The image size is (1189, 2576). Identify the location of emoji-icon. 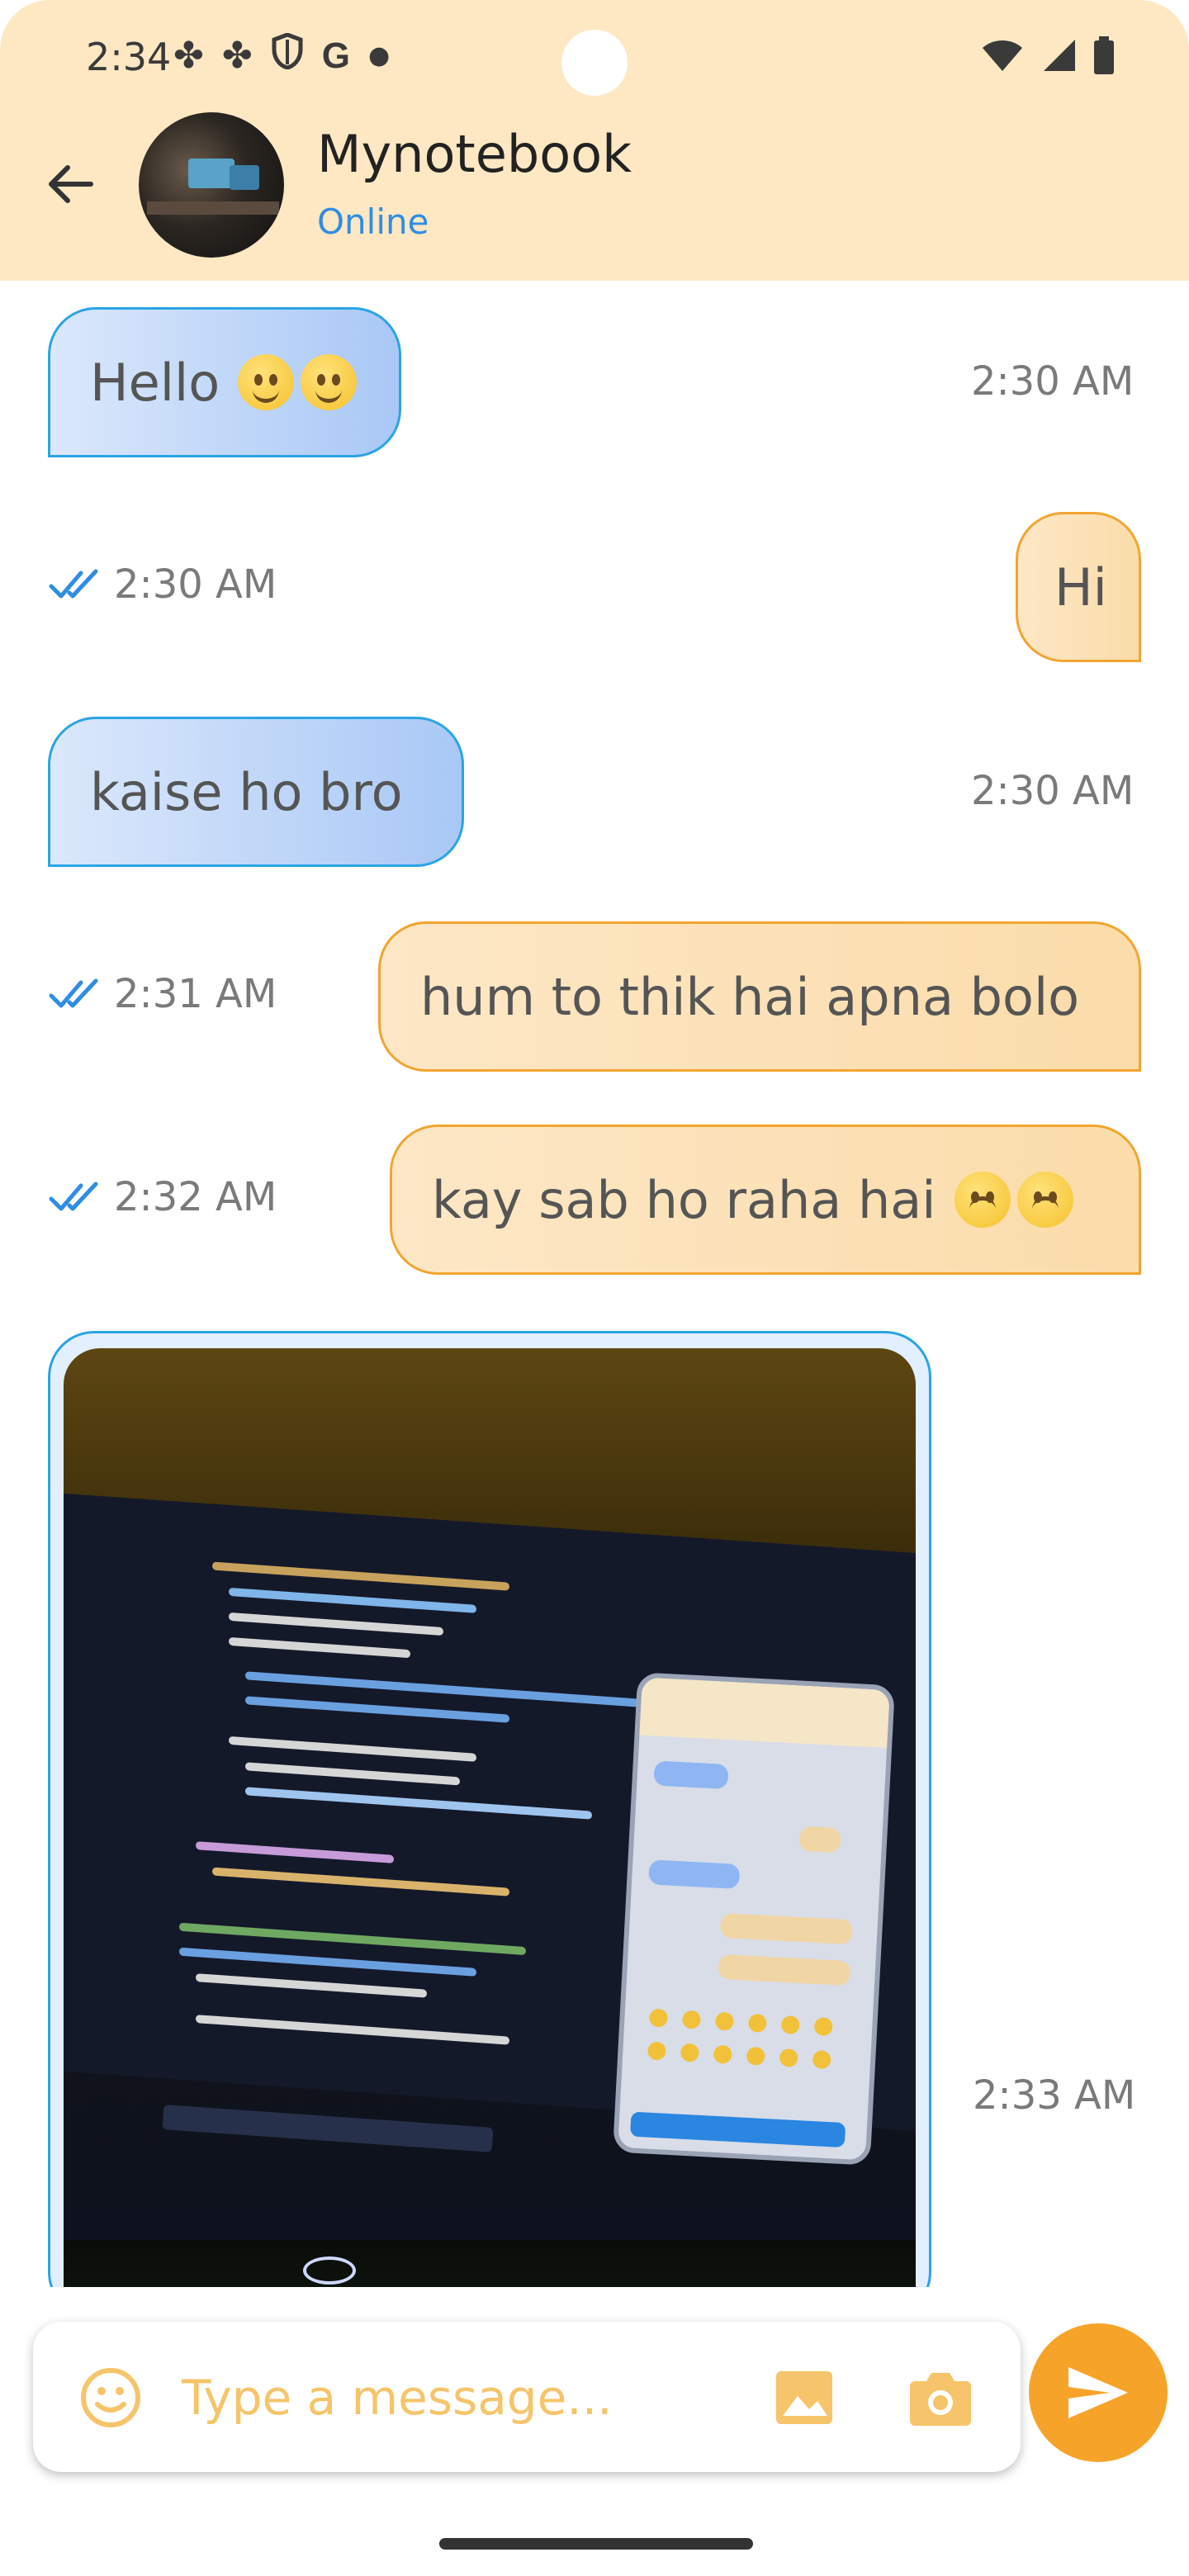
(110, 2397).